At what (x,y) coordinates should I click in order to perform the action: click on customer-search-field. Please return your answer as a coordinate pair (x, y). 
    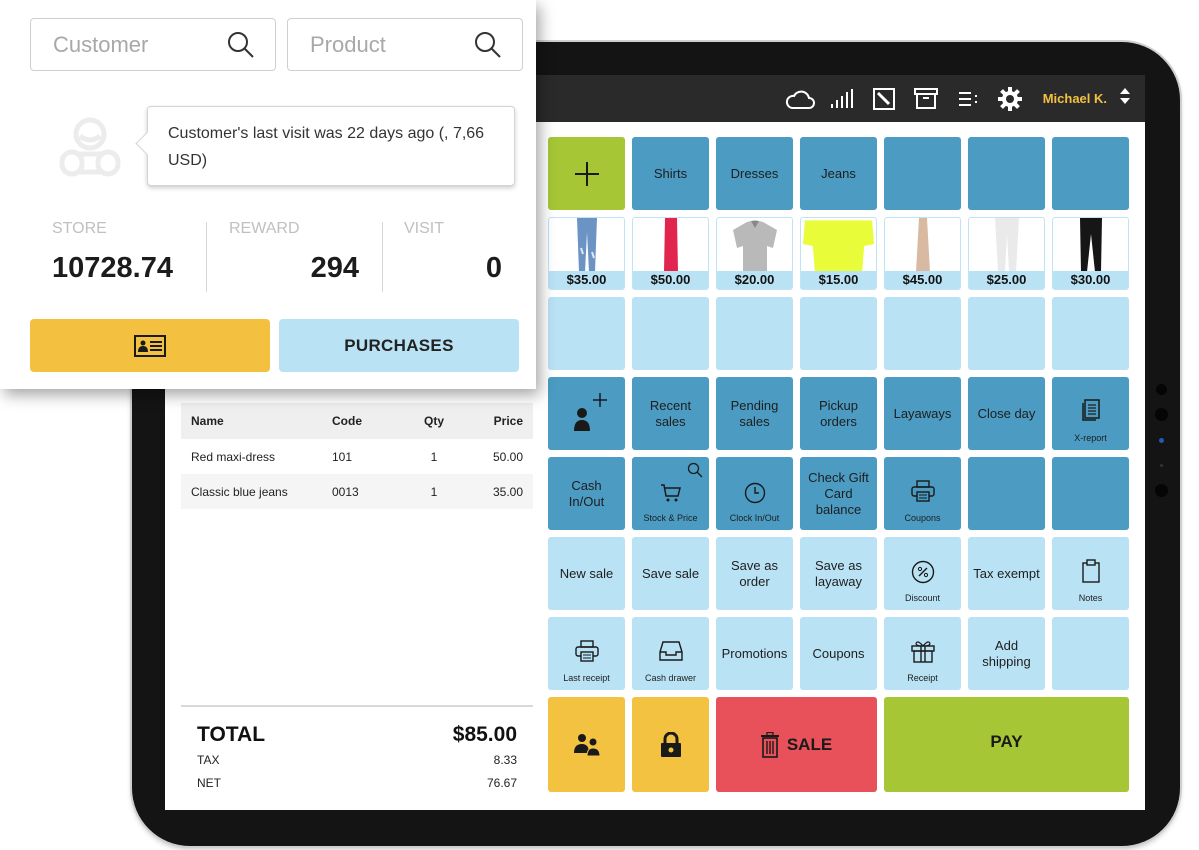
    Looking at the image, I should click on (153, 44).